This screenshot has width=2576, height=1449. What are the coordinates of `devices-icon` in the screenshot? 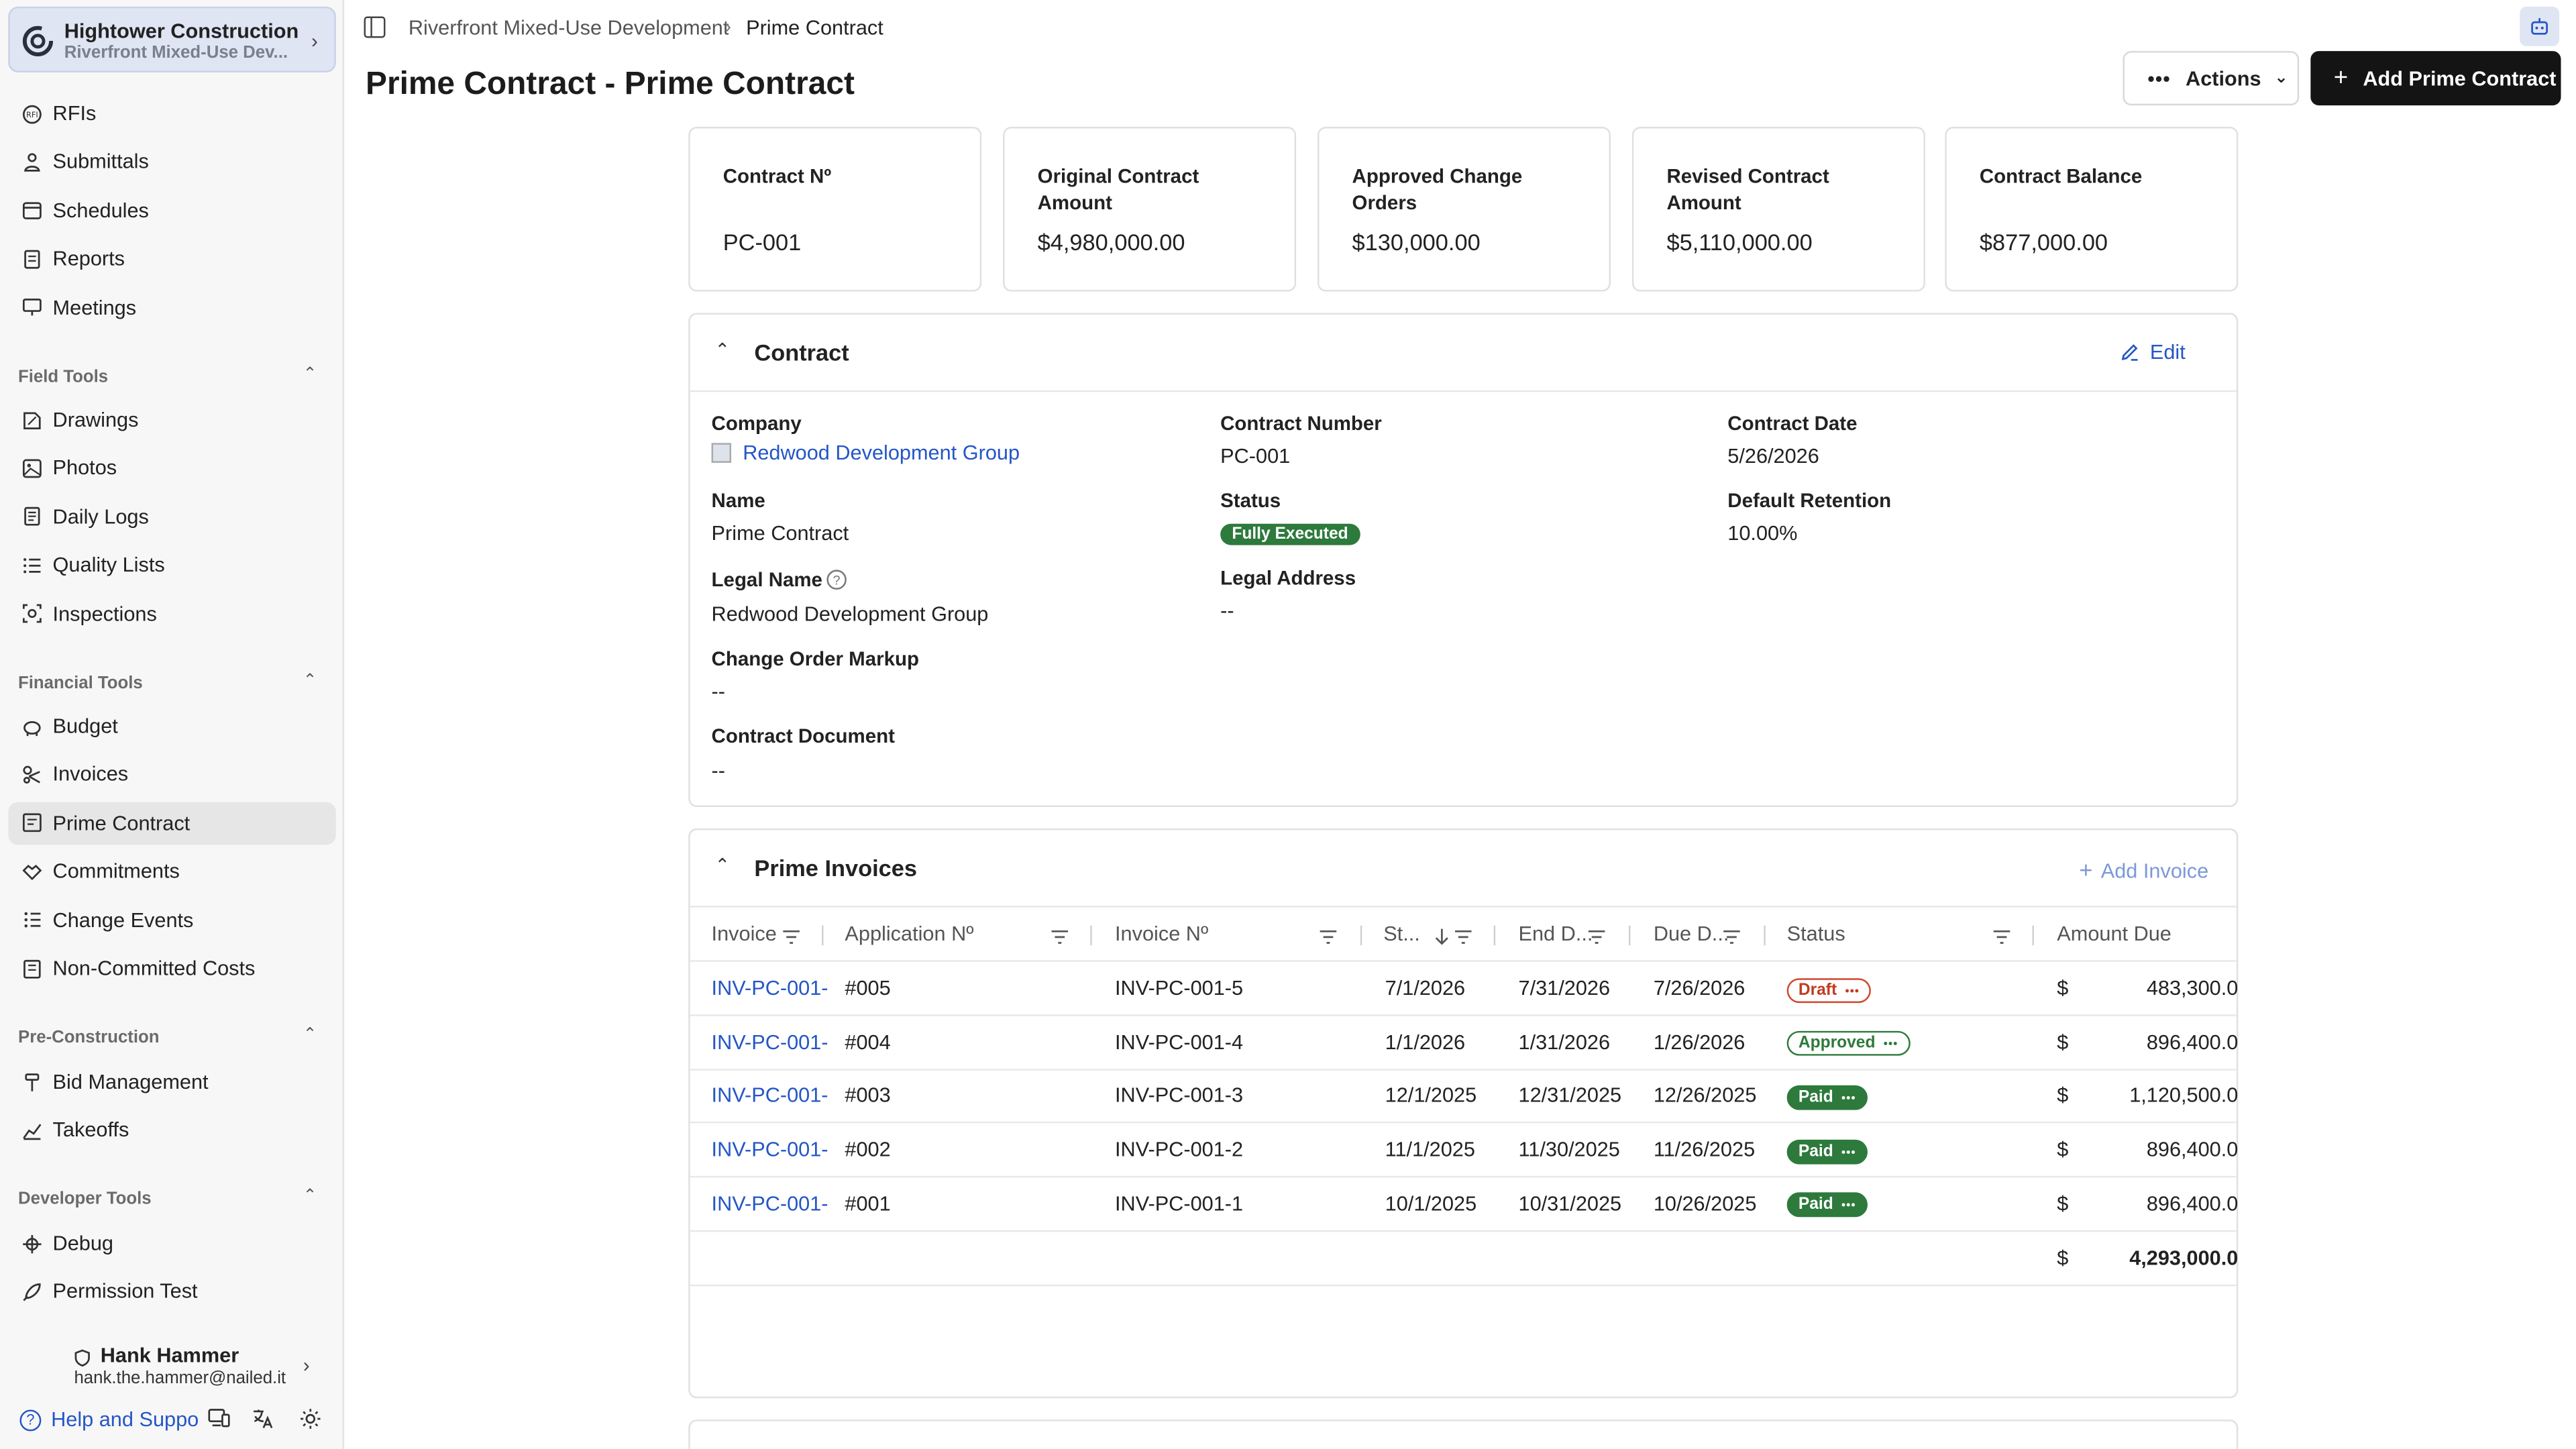 It's located at (218, 1420).